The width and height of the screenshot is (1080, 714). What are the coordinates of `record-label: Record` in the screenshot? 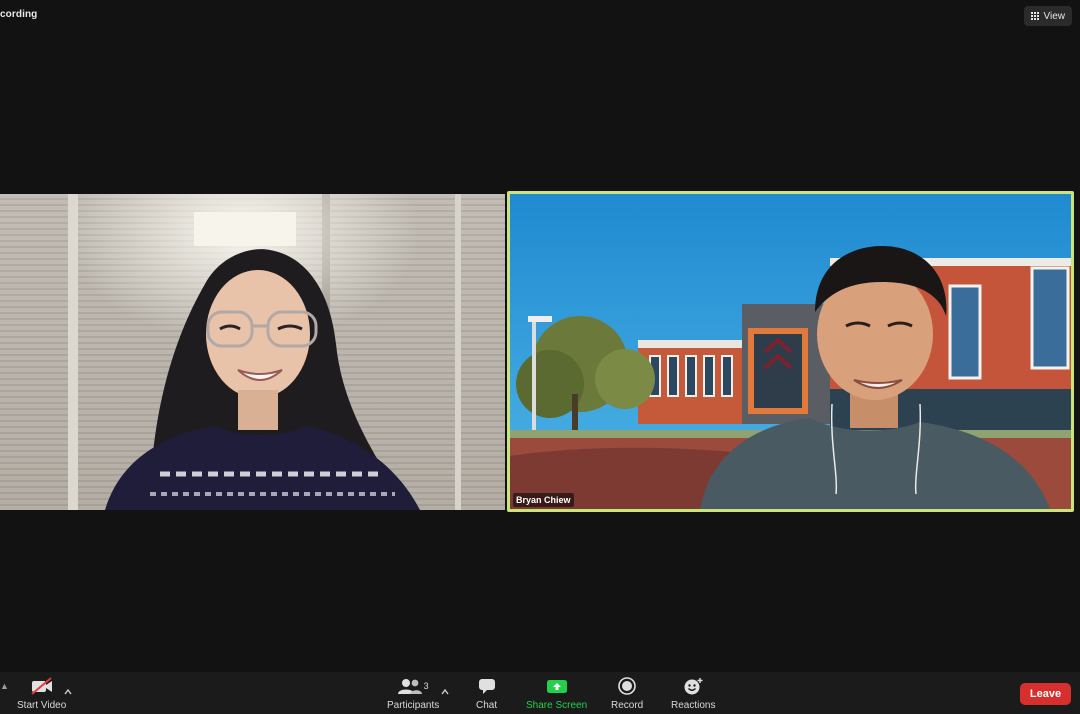 It's located at (627, 705).